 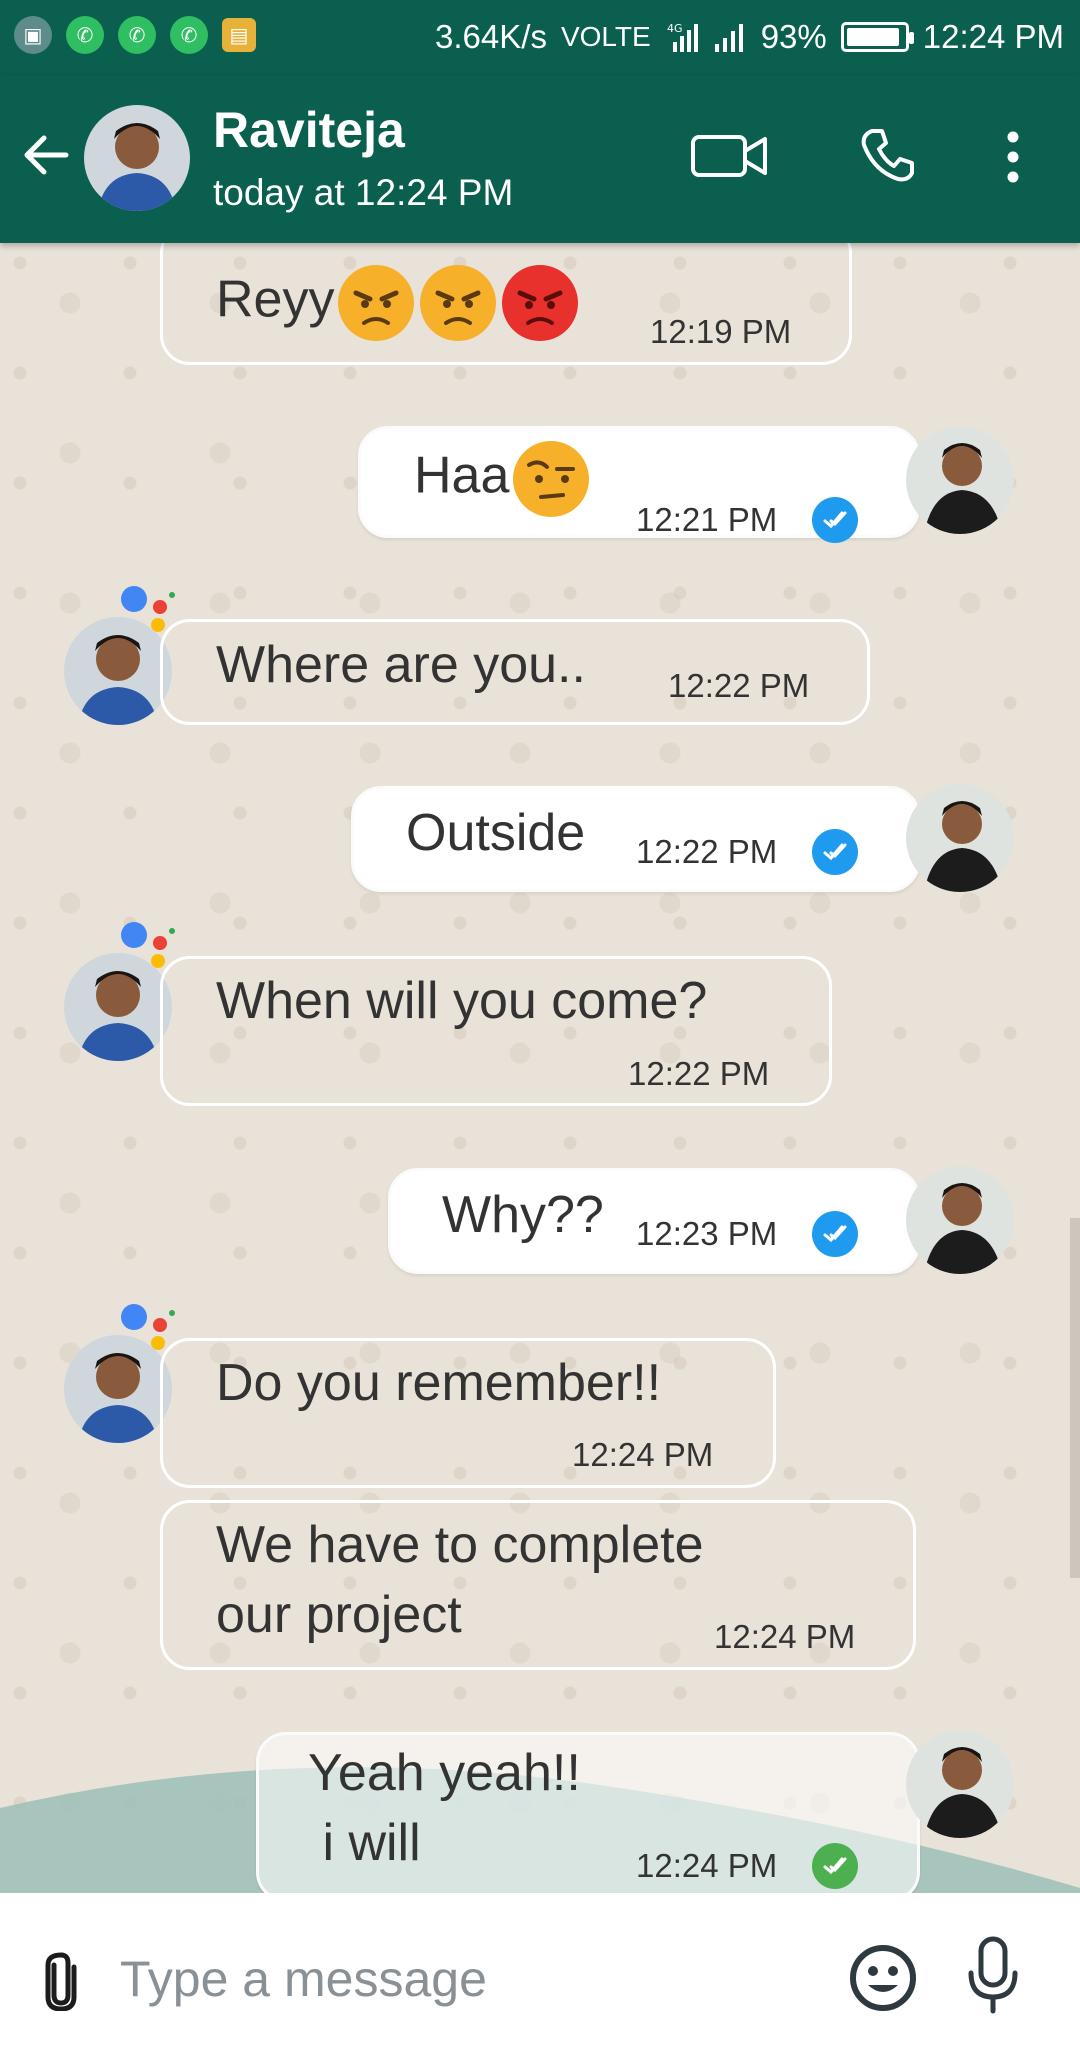 I want to click on status-bar: ▣ ✆ ✆ ✆ ▤ 3.64K/s VOLTE 4G 93% 12:24 PM, so click(x=540, y=37).